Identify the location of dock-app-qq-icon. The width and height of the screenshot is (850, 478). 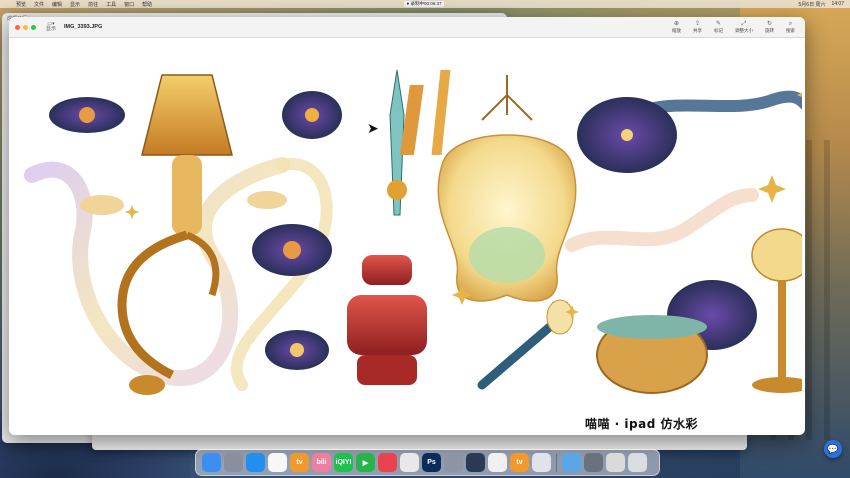
(277, 462).